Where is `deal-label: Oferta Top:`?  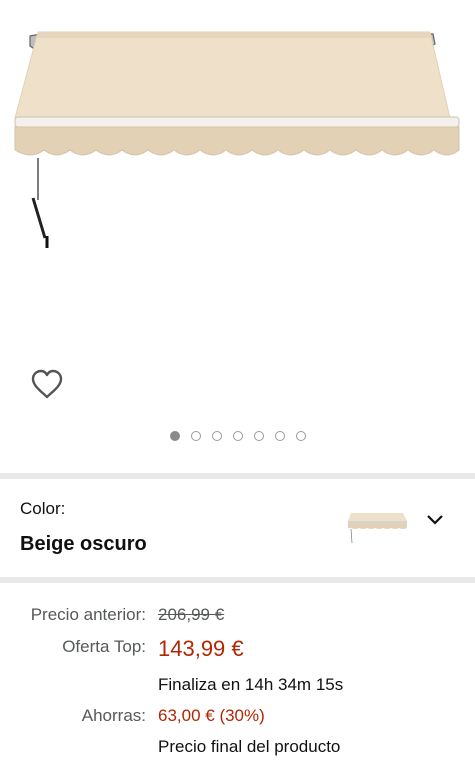
deal-label: Oferta Top: is located at coordinates (104, 646).